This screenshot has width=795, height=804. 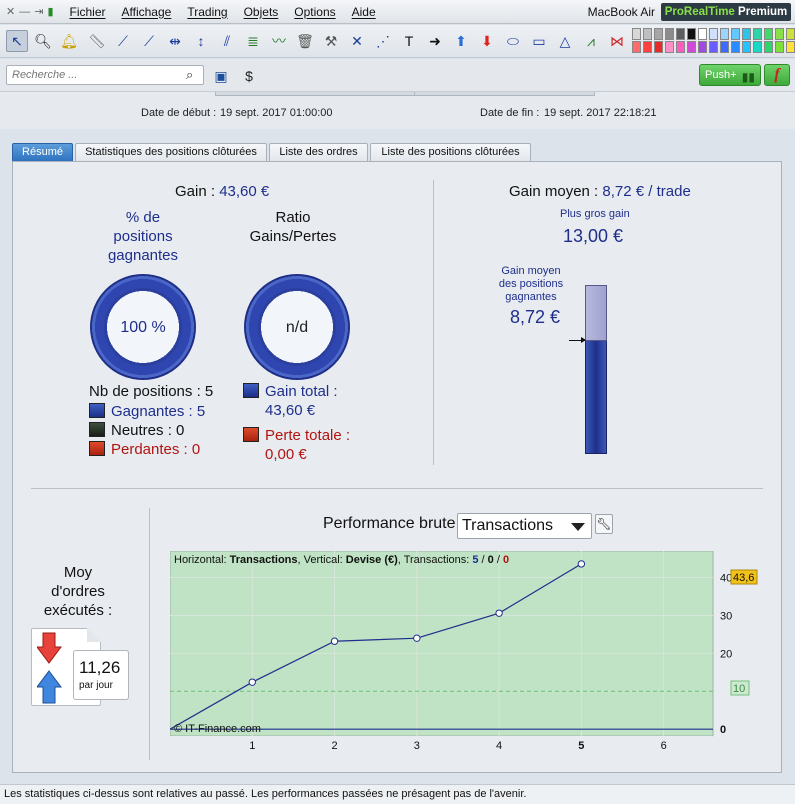 What do you see at coordinates (179, 113) in the screenshot?
I see `start-date-label: Date de début :` at bounding box center [179, 113].